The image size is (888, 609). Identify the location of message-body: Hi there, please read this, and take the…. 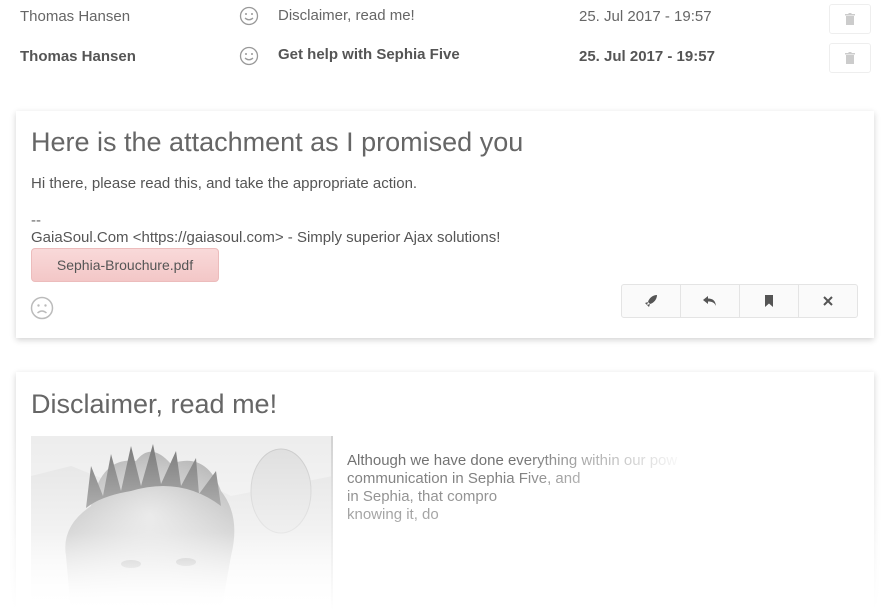
(224, 183).